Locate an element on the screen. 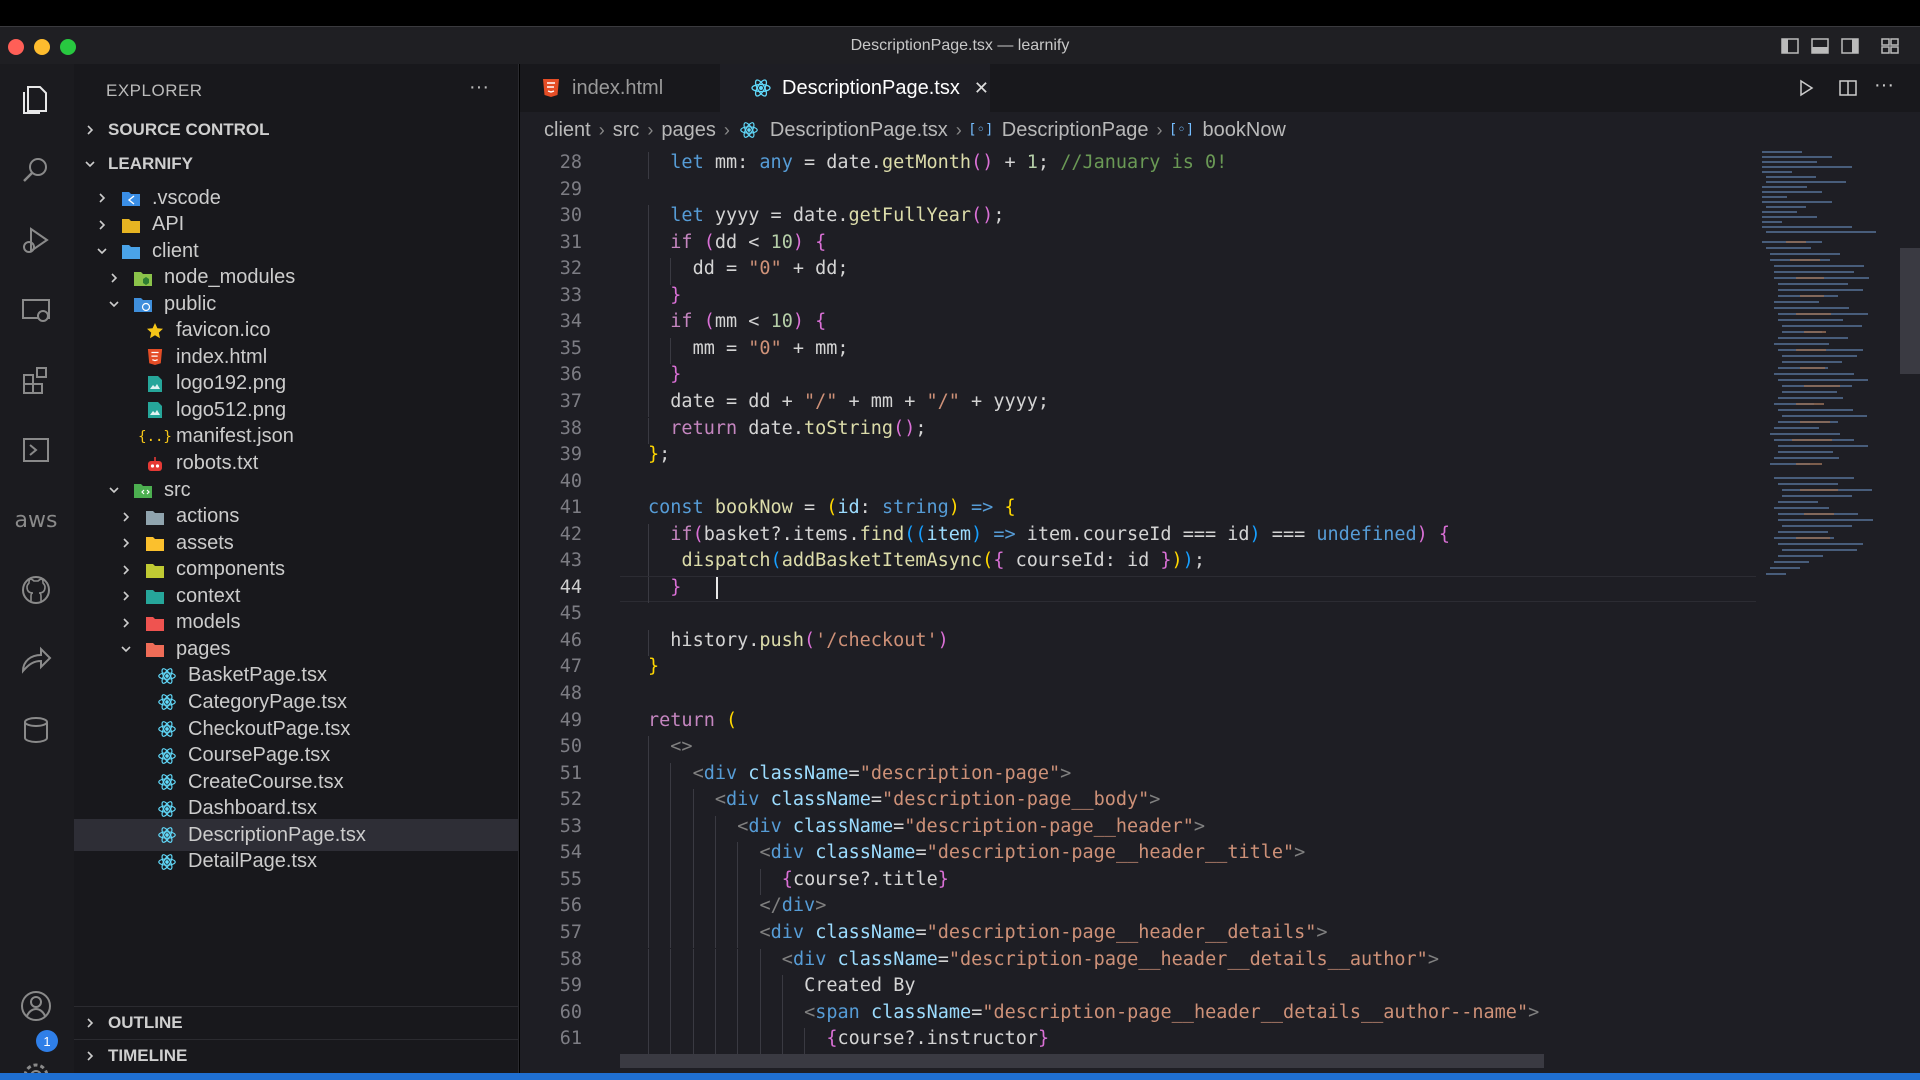 This screenshot has width=1920, height=1080. line-number: 48 is located at coordinates (570, 693).